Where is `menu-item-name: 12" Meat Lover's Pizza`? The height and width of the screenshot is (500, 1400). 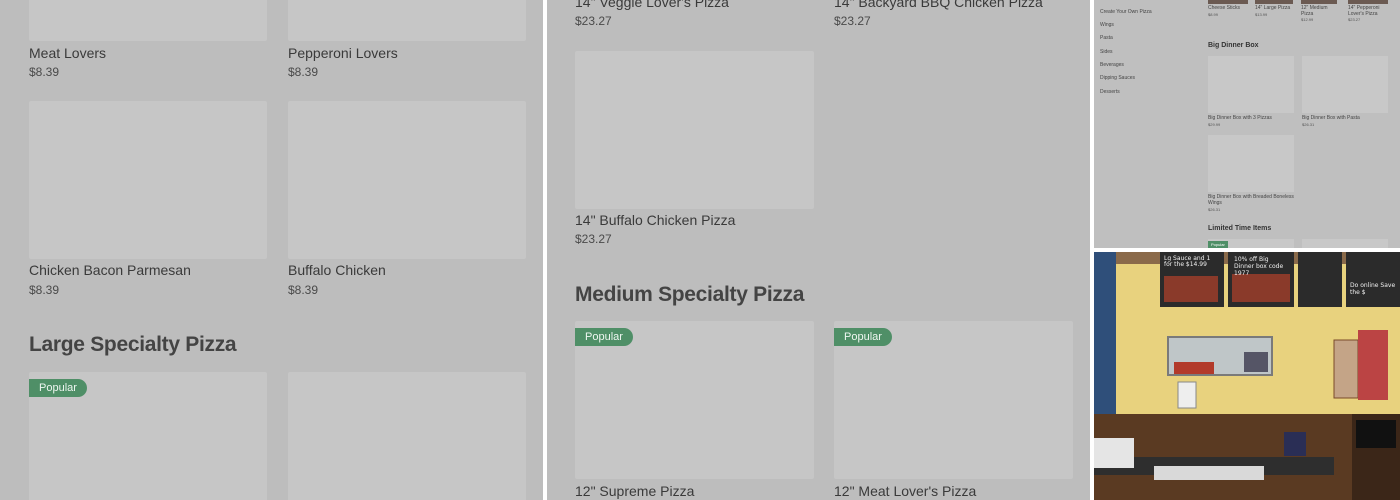 menu-item-name: 12" Meat Lover's Pizza is located at coordinates (905, 491).